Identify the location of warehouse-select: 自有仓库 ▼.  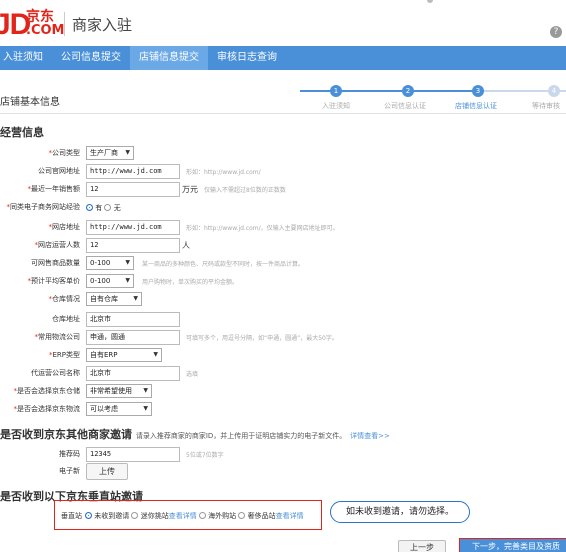
(114, 299).